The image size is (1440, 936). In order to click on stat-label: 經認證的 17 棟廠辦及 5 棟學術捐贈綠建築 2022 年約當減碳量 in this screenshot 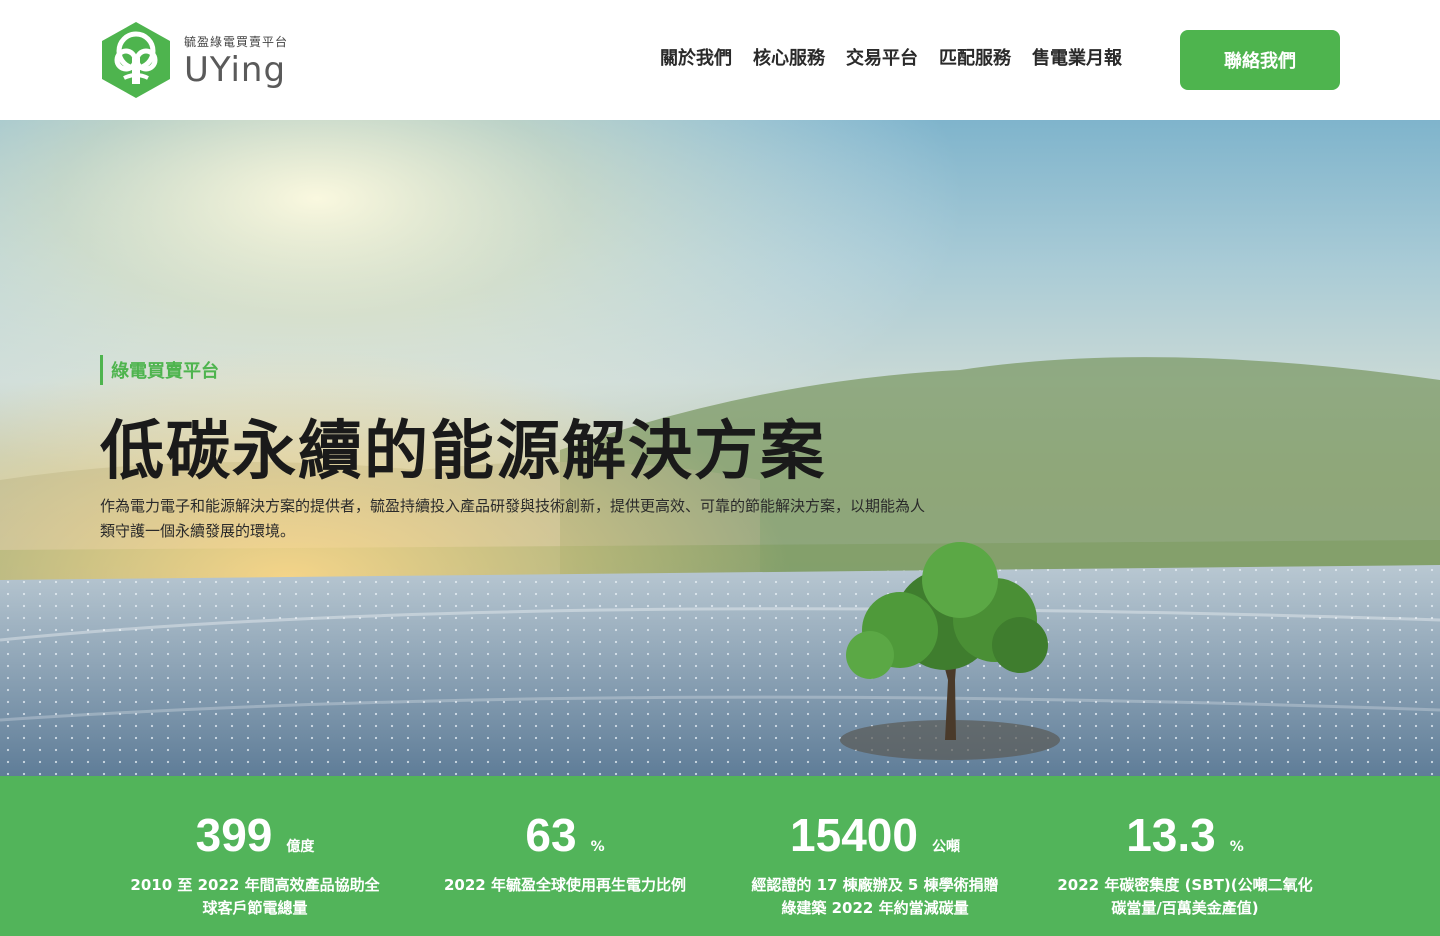, I will do `click(875, 896)`.